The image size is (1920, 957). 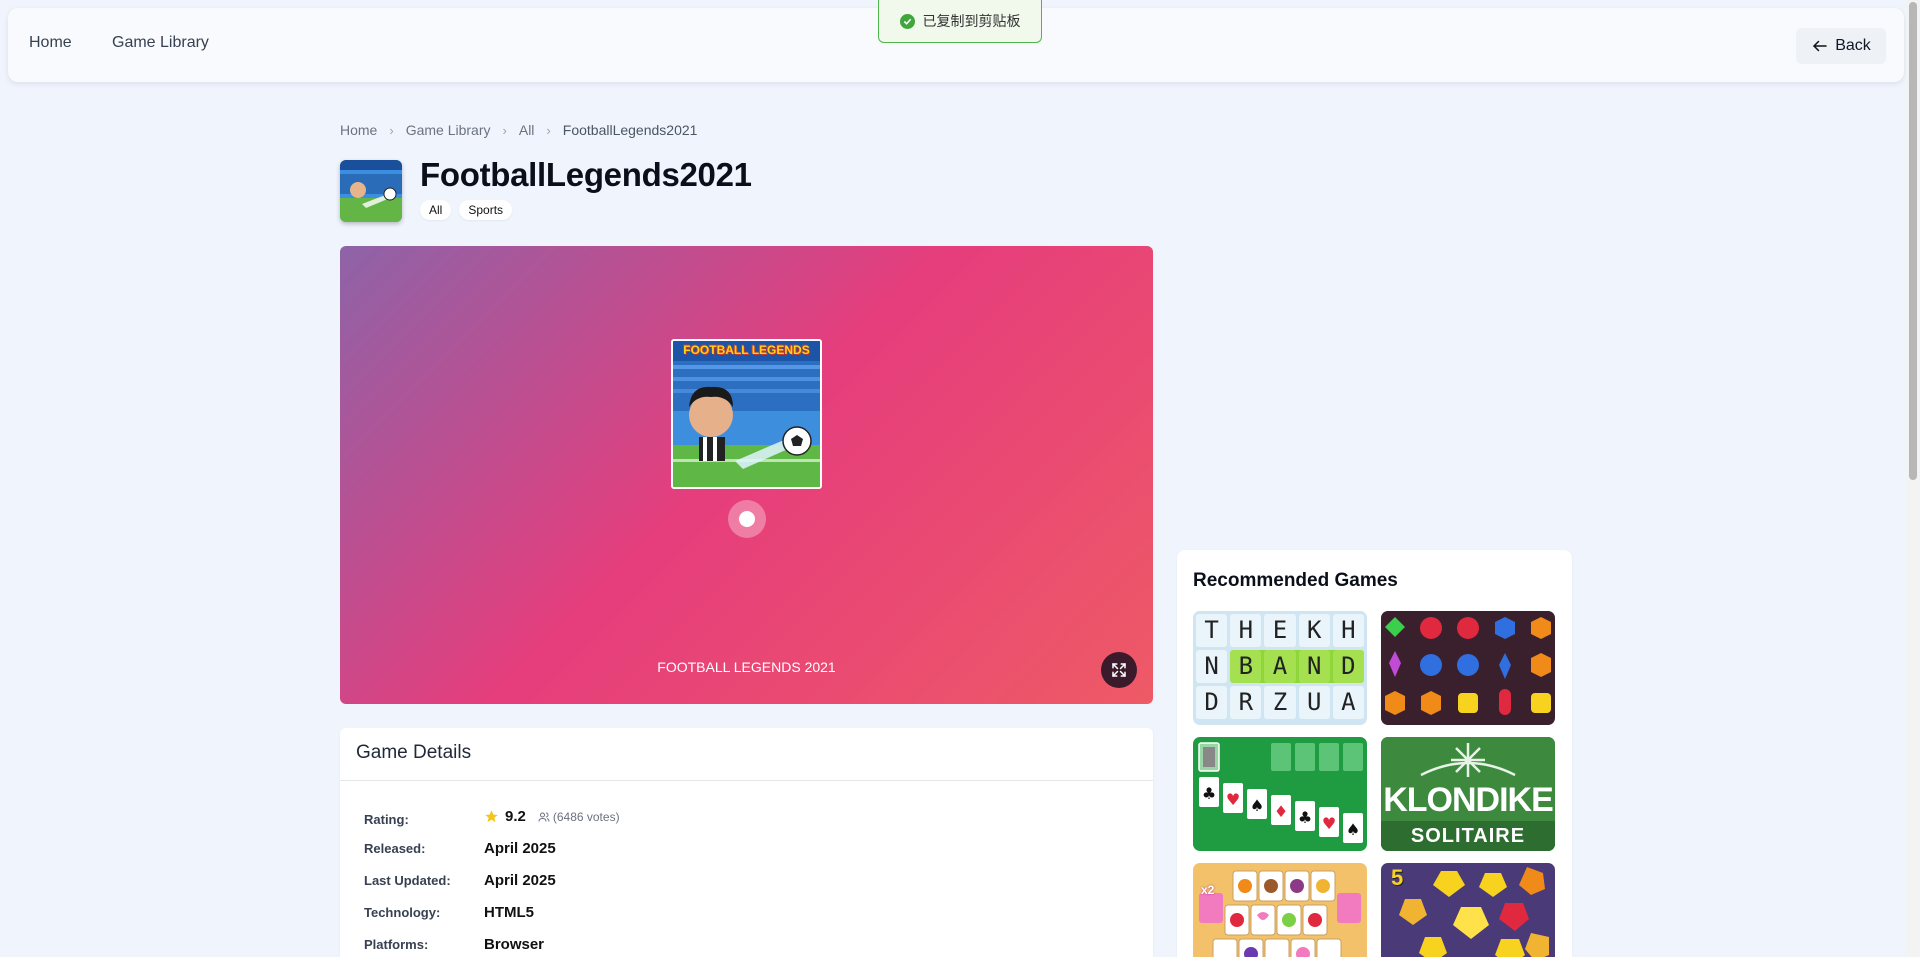 I want to click on word-game-grid: T H E K H N B A N D D R Z U A, so click(x=1280, y=666).